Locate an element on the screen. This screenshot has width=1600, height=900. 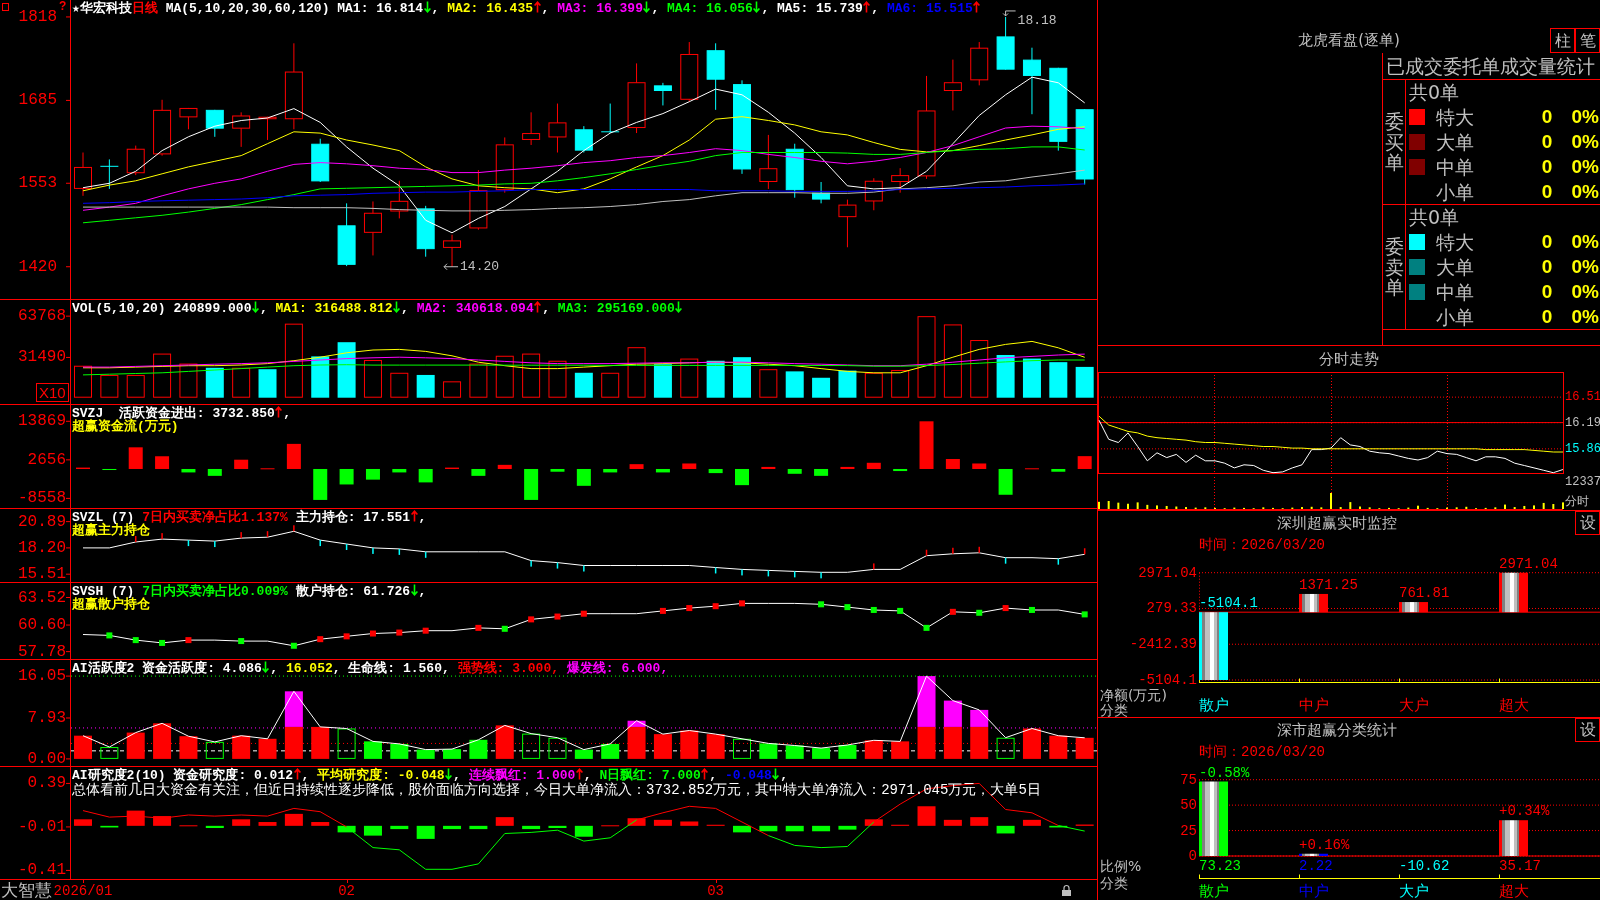
axis-label: 0.39 is located at coordinates (46, 783).